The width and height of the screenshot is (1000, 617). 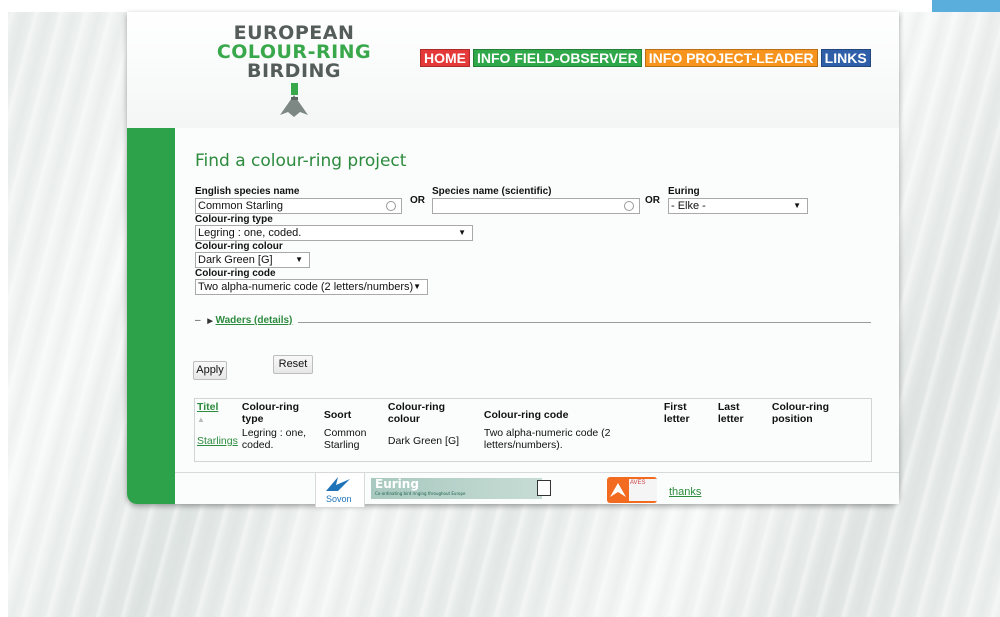 What do you see at coordinates (845, 58) in the screenshot?
I see `nav-links: LINKS` at bounding box center [845, 58].